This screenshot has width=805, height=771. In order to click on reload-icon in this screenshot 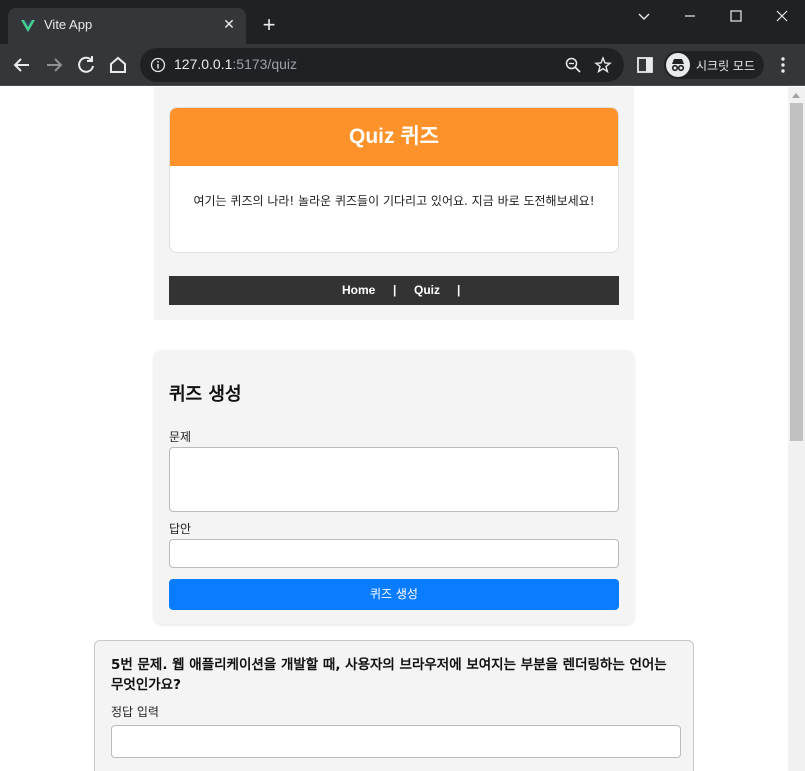, I will do `click(86, 65)`.